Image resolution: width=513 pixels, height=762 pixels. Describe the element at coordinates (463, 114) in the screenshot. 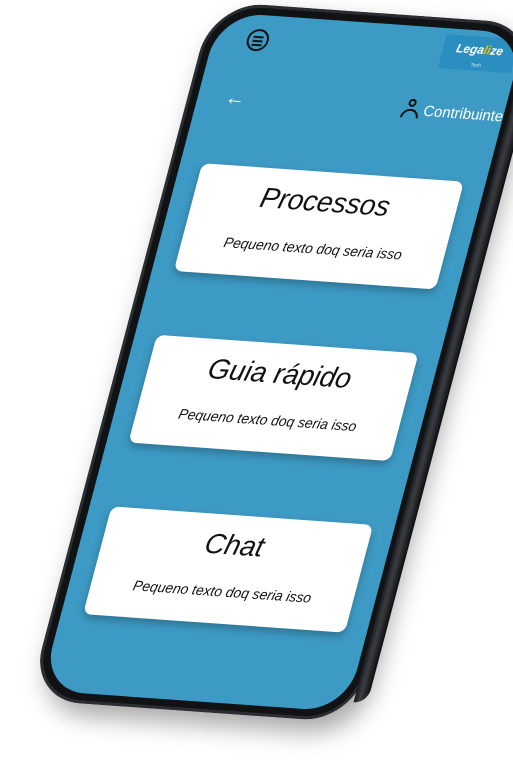

I see `user-label: Contribuinte` at that location.